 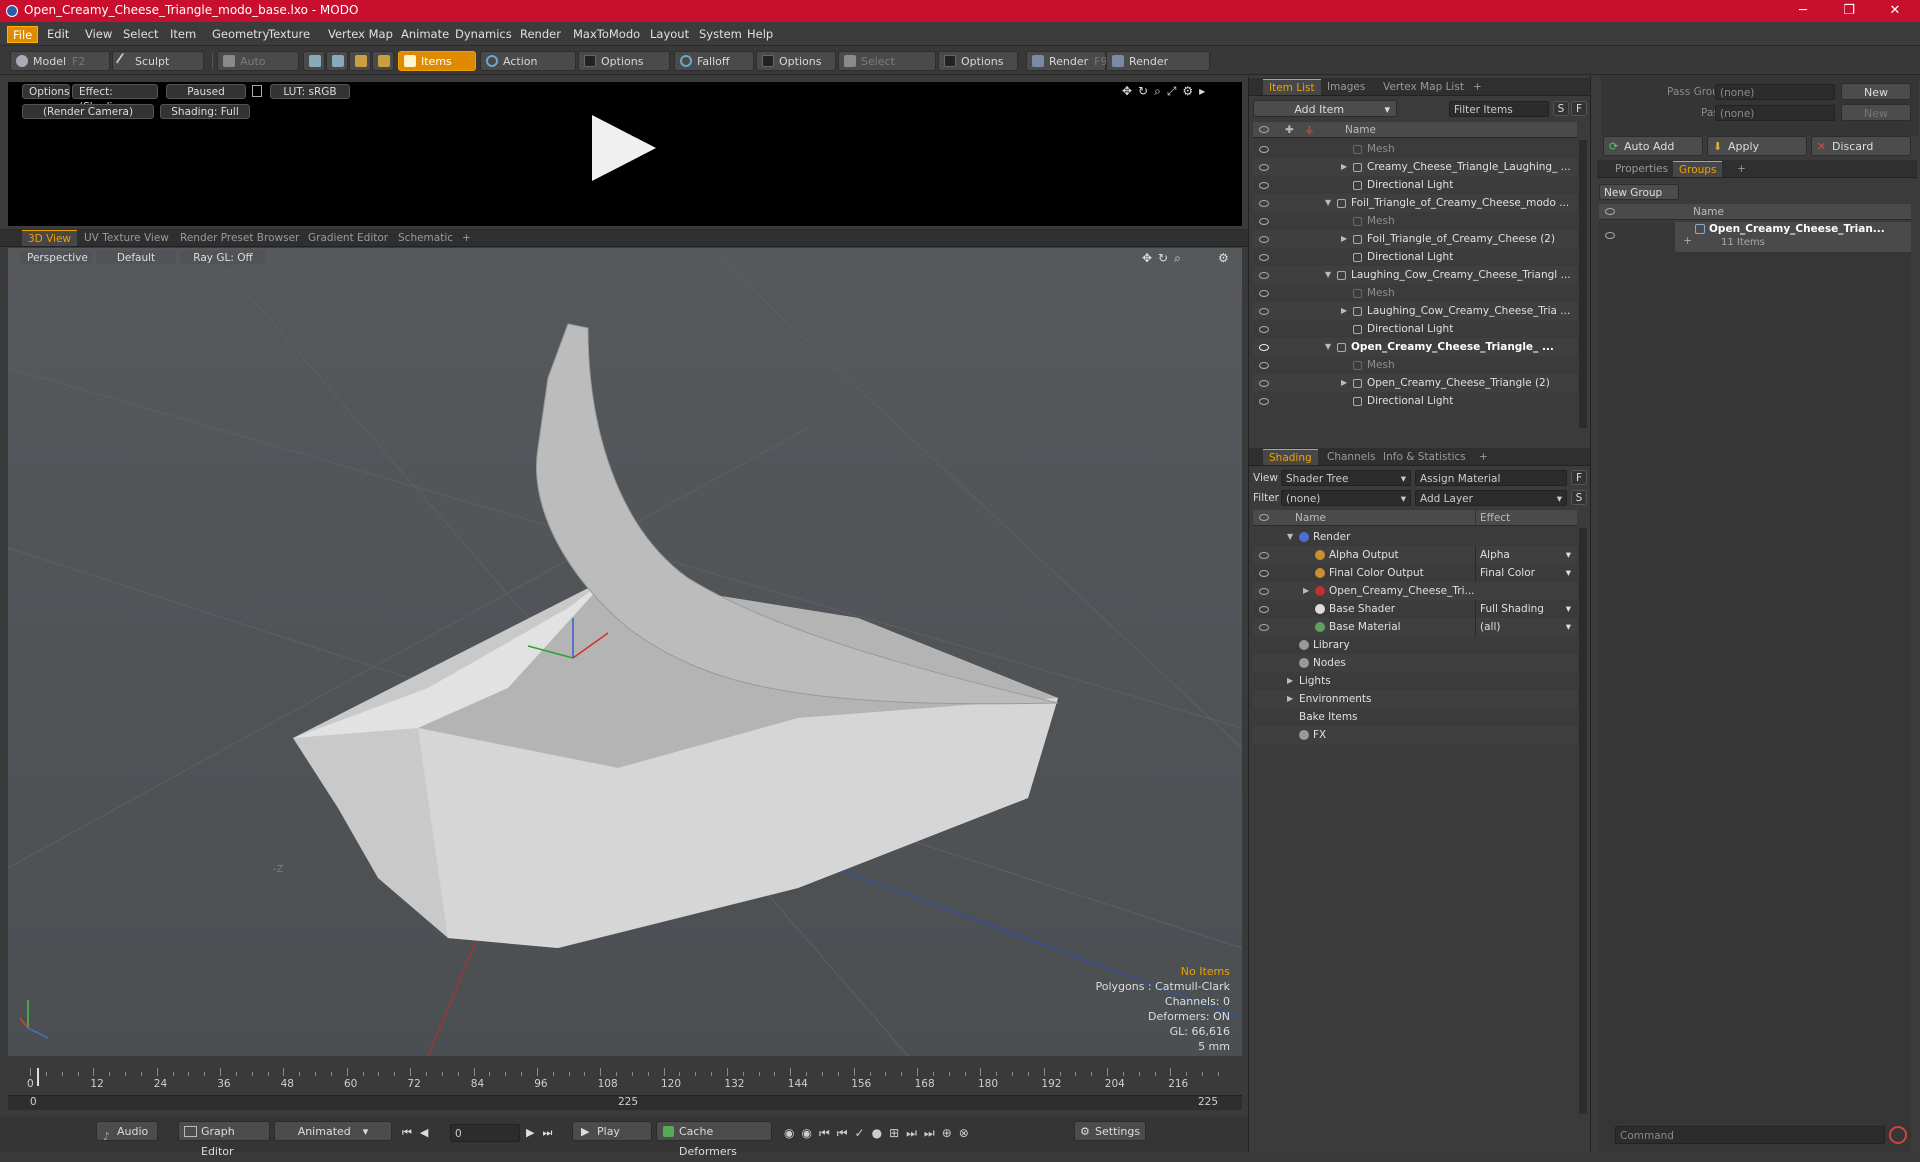 I want to click on record-icon, so click(x=1898, y=1135).